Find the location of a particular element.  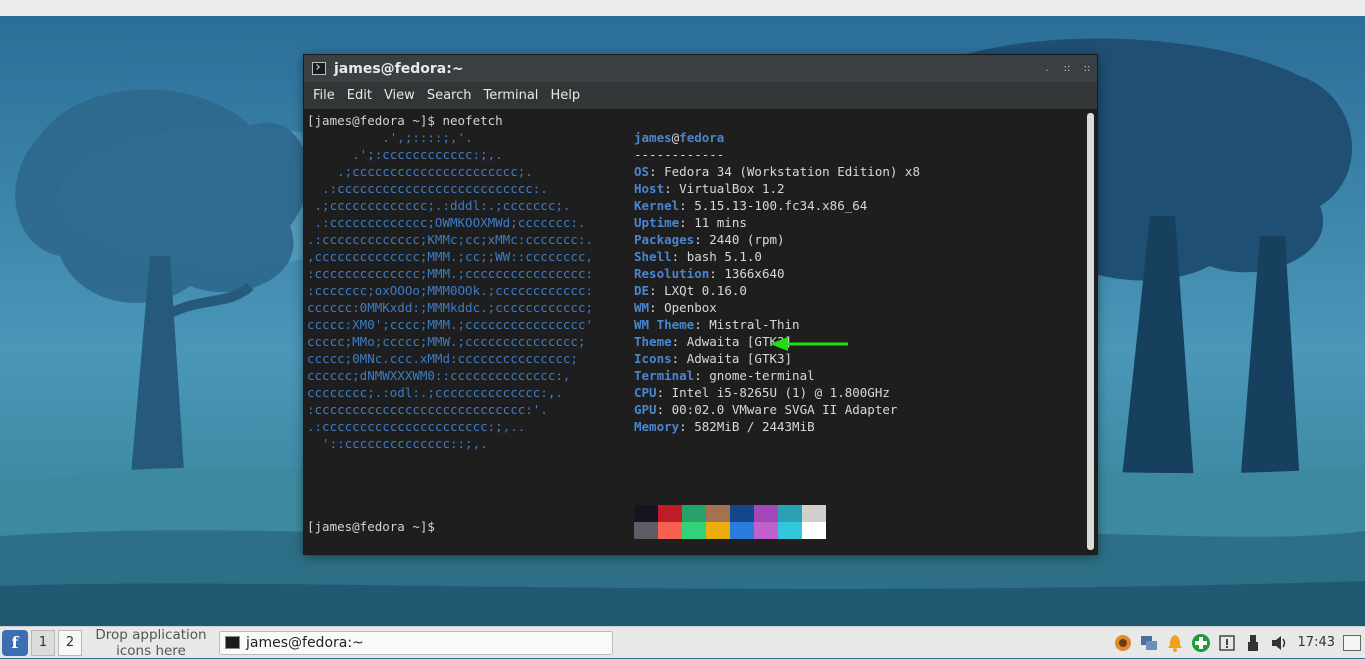

prompt-line: [james@fedora ~]$ is located at coordinates (375, 526).